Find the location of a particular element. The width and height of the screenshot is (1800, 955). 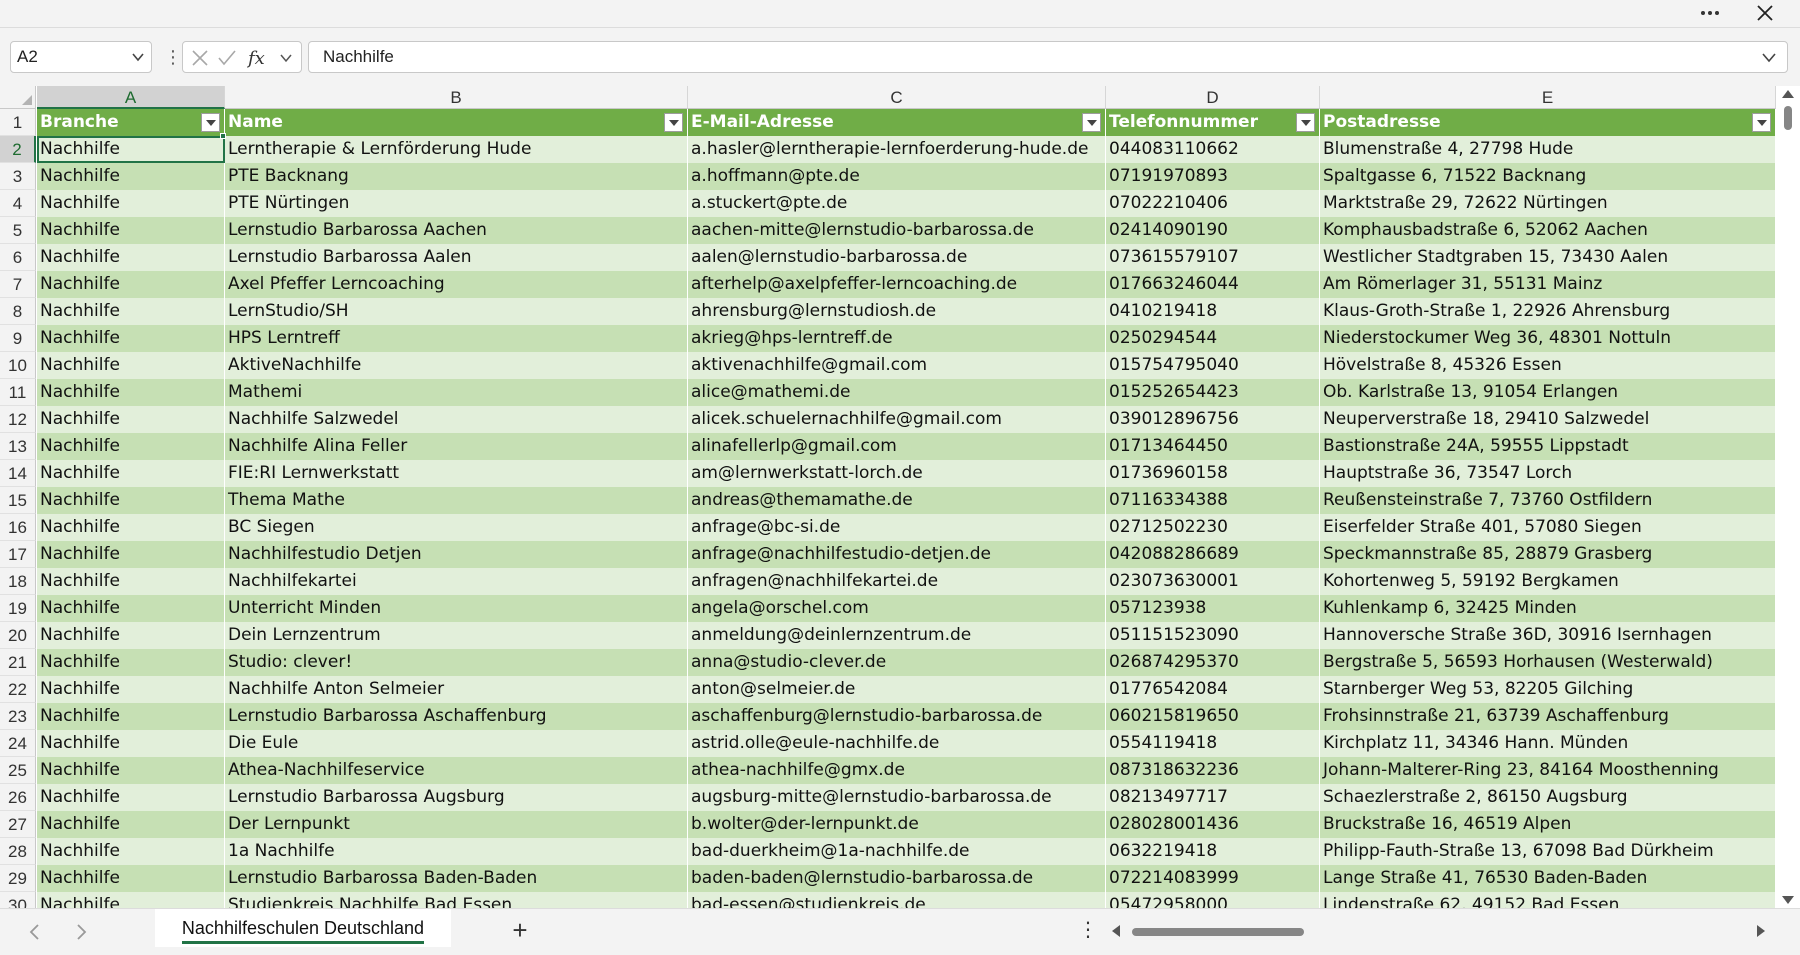

table-cell: aachen-mitte@lernstudio-barbarossa.de is located at coordinates (897, 230).